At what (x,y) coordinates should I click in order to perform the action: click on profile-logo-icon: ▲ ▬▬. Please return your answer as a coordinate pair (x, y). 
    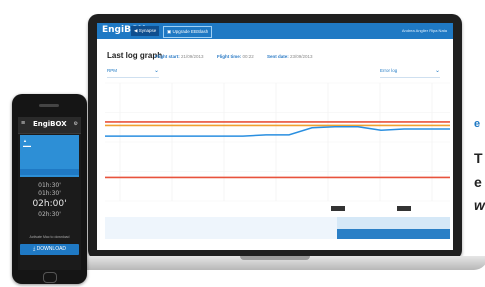
    Looking at the image, I should click on (27, 143).